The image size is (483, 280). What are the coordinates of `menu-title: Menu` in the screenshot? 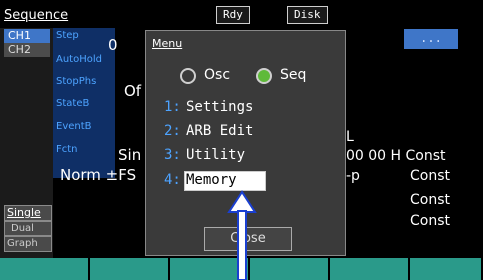 It's located at (167, 43).